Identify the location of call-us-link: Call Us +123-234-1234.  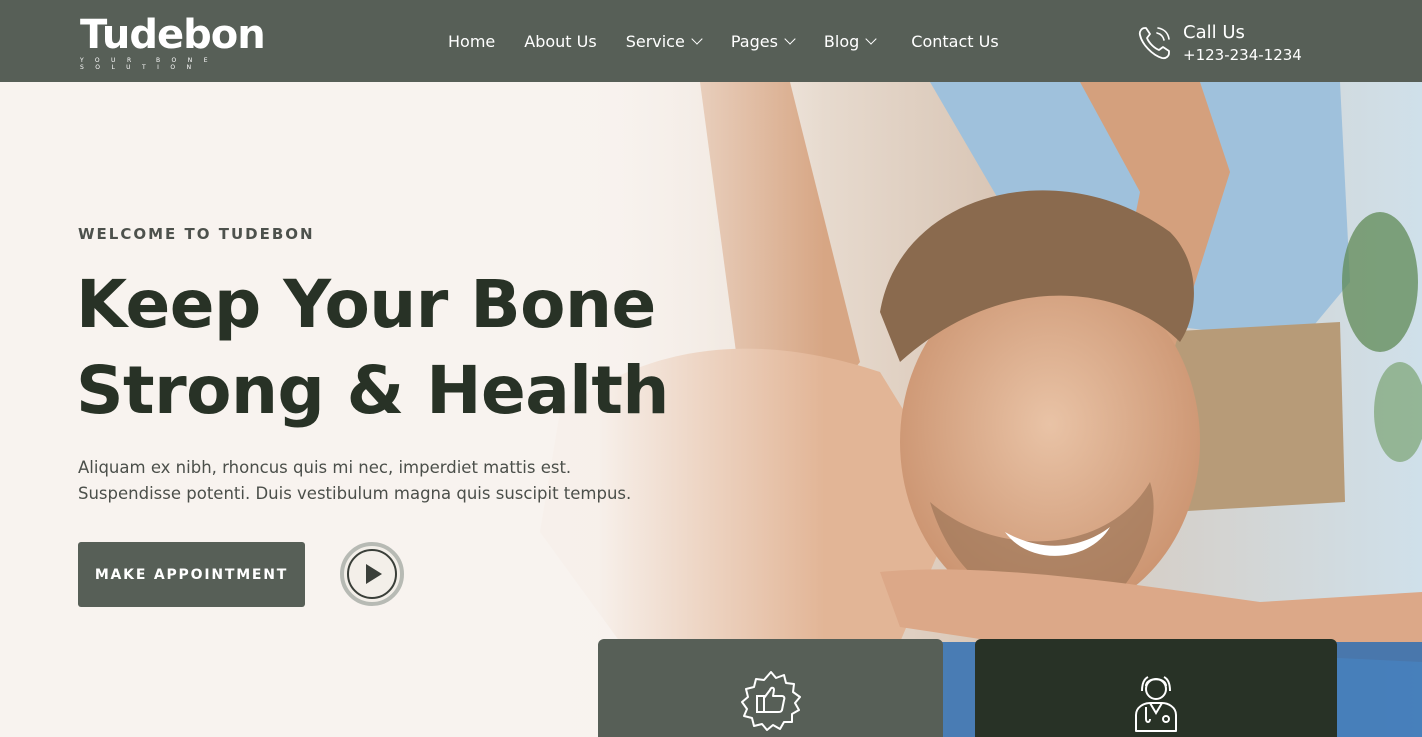
(1219, 43).